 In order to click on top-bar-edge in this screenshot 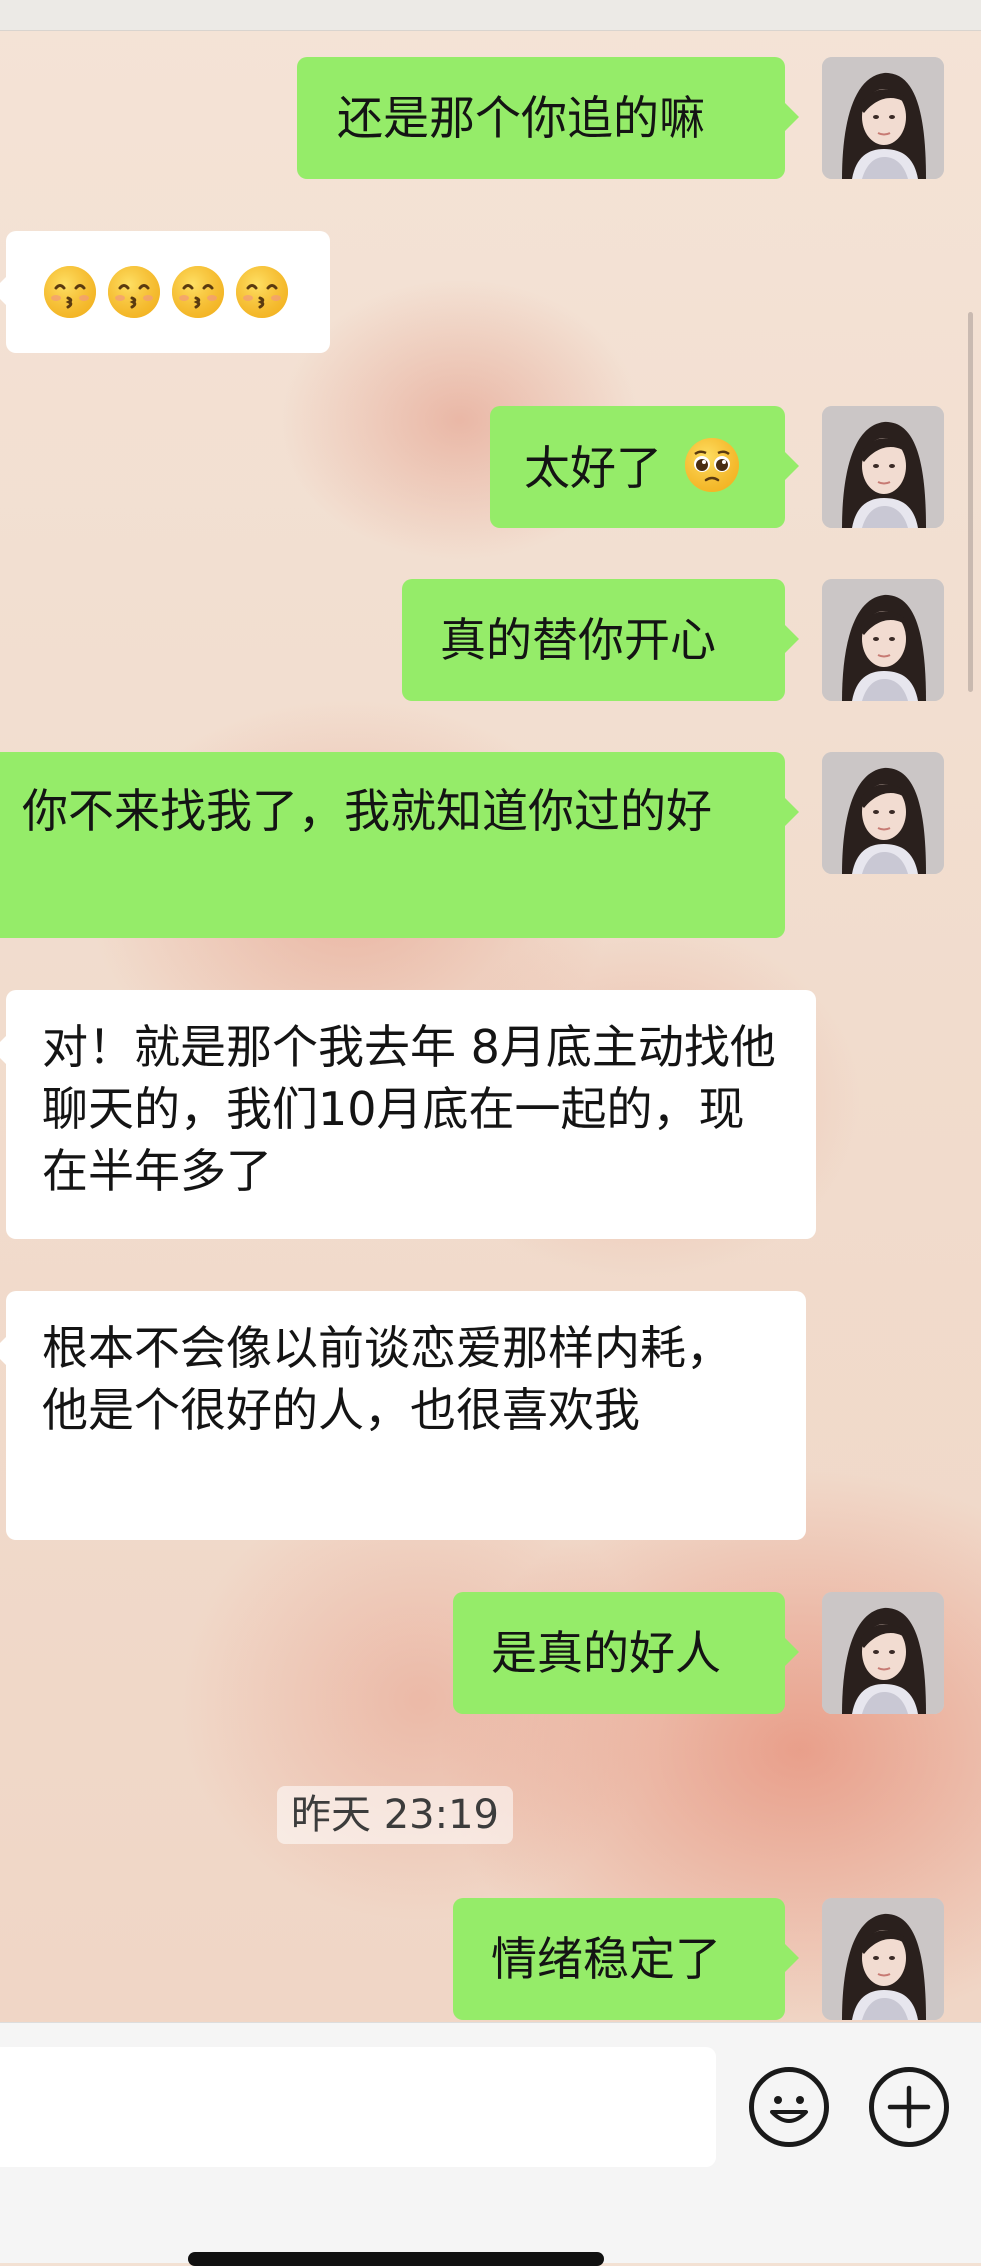, I will do `click(490, 15)`.